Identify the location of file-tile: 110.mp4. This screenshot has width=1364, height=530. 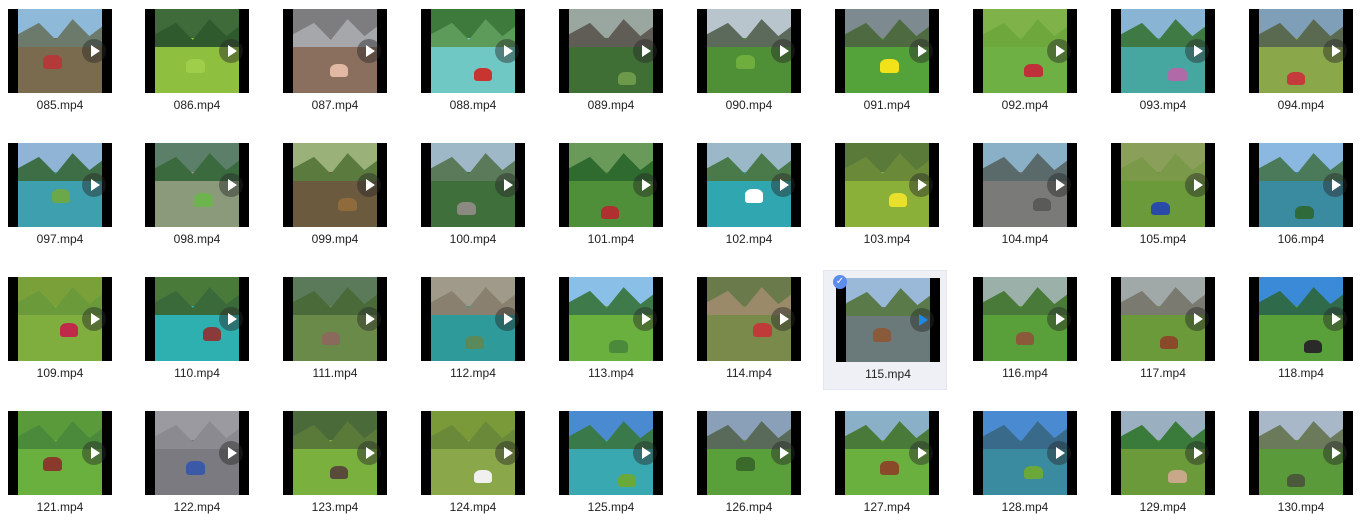
(201, 336).